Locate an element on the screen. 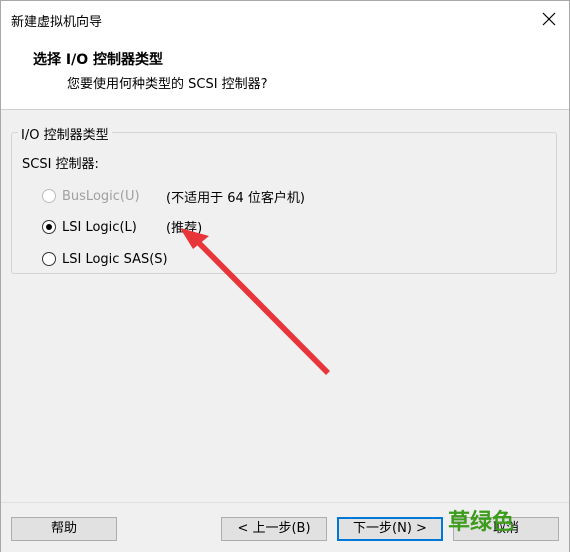 The image size is (570, 552). back-button: < 上一步(B) is located at coordinates (274, 529).